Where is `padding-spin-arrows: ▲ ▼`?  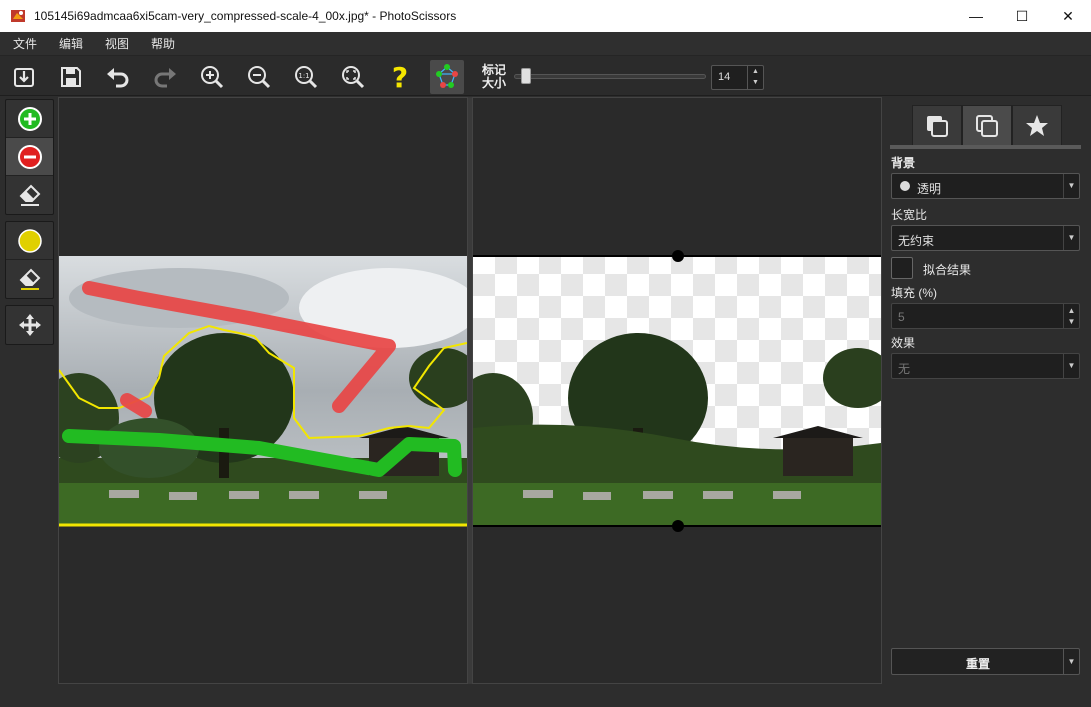
padding-spin-arrows: ▲ ▼ is located at coordinates (1071, 316).